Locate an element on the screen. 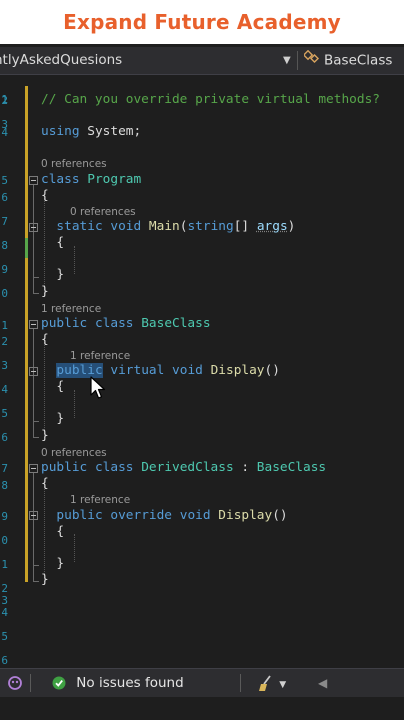  line-number: 5 is located at coordinates (4, 180).